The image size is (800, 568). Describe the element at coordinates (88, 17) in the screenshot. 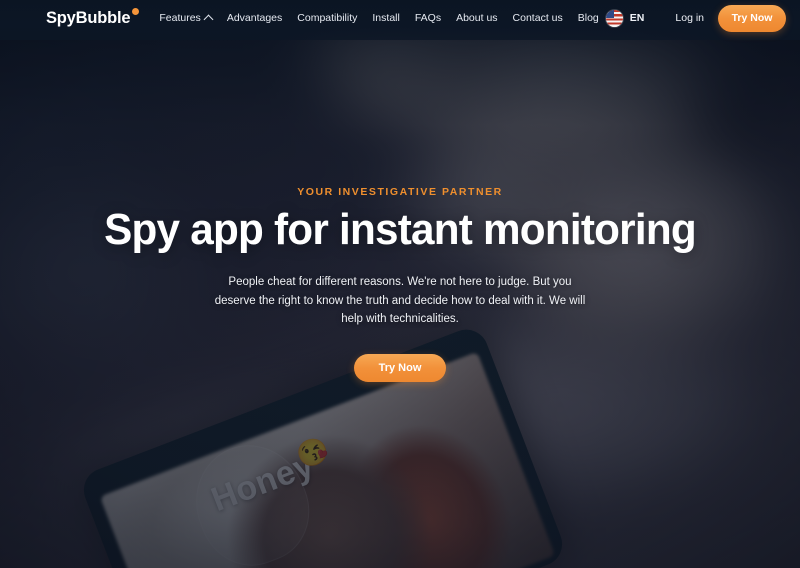

I see `site-logo-text: SpyBubble` at that location.